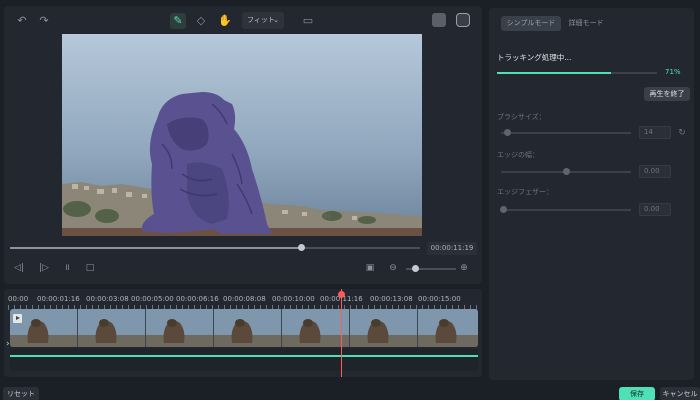 This screenshot has width=700, height=400. I want to click on edge-feather-slider, so click(565, 209).